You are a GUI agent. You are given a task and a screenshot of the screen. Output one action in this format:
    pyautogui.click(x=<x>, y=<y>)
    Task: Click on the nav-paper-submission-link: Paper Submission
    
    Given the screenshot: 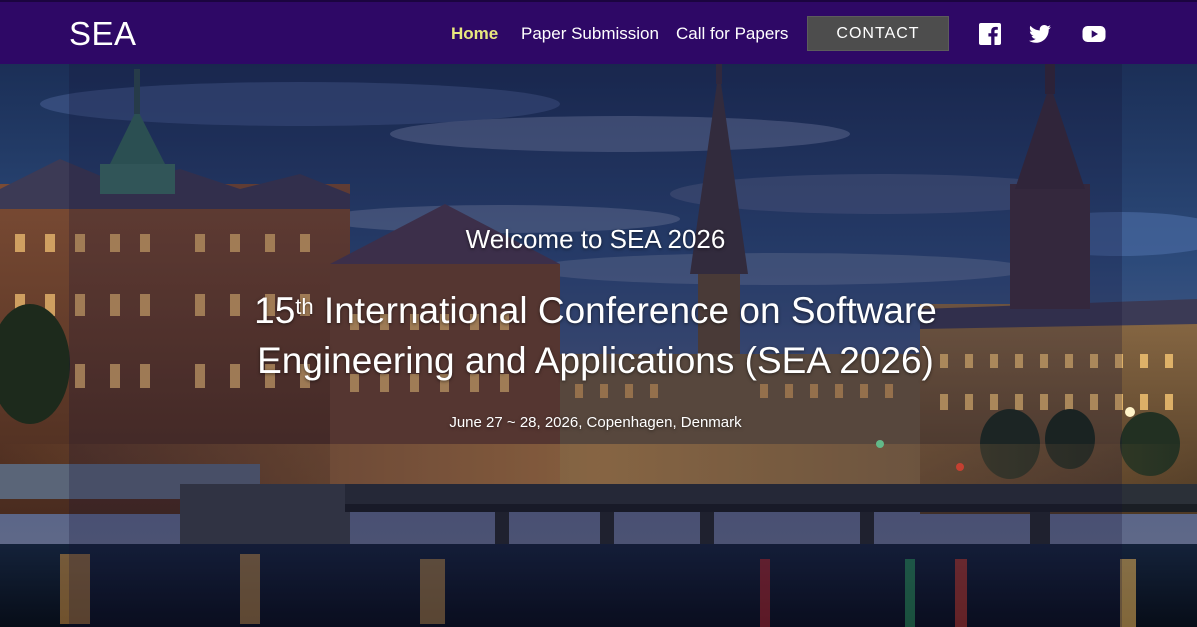 What is the action you would take?
    pyautogui.click(x=590, y=34)
    